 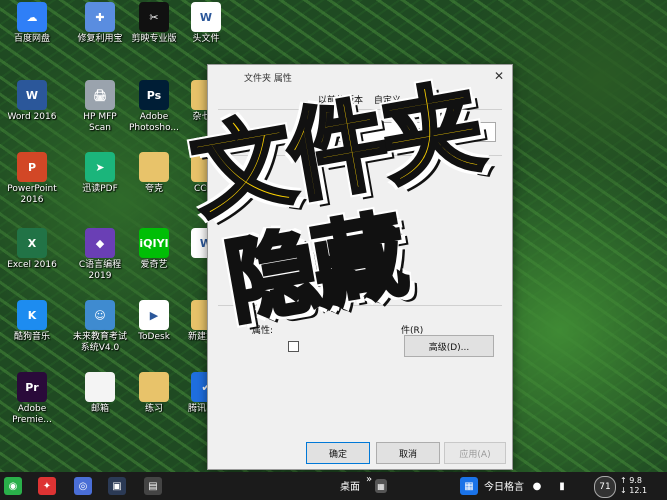 I want to click on iqiyi-icon: iQIYI, so click(x=154, y=243).